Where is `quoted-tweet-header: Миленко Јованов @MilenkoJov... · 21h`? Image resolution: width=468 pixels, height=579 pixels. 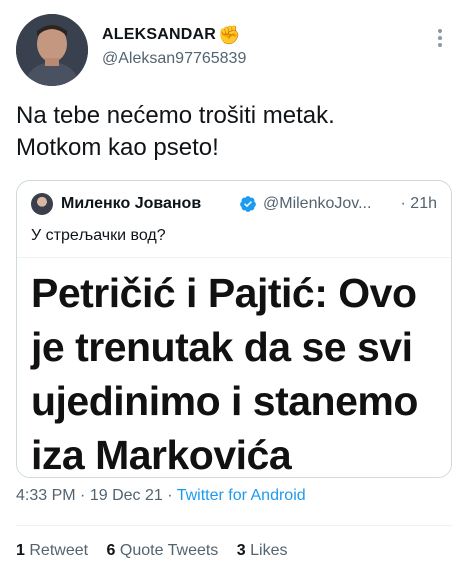 quoted-tweet-header: Миленко Јованов @MilenkoJov... · 21h is located at coordinates (235, 204).